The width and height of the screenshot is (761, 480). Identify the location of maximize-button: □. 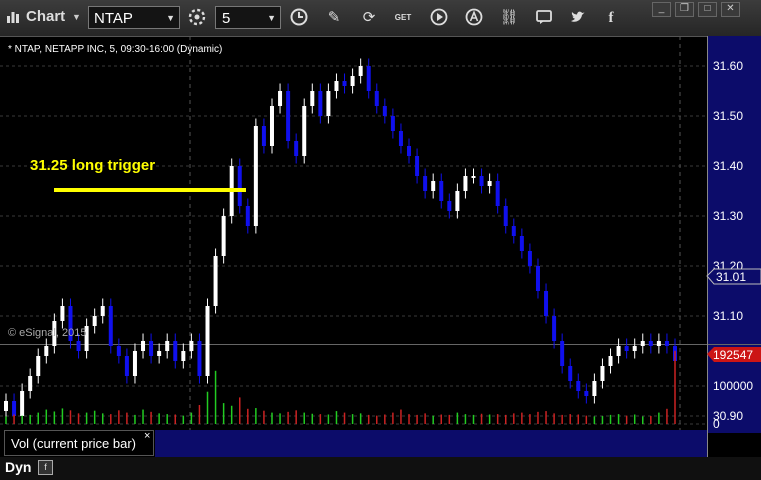
(707, 9).